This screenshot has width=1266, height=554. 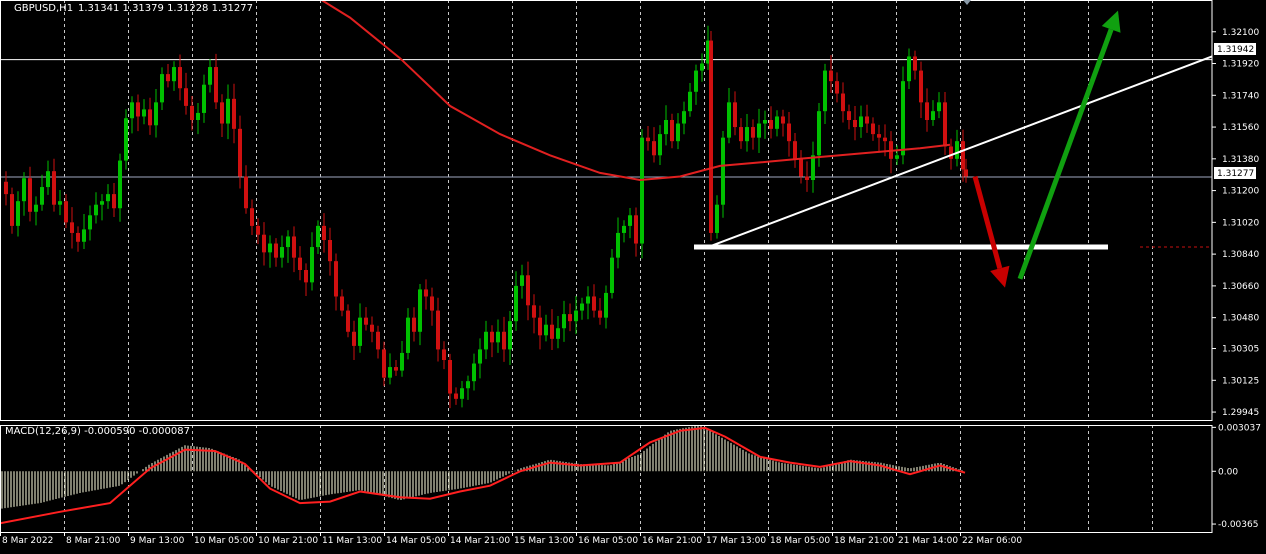 I want to click on price-axis-label: 1.30125, so click(x=1240, y=381).